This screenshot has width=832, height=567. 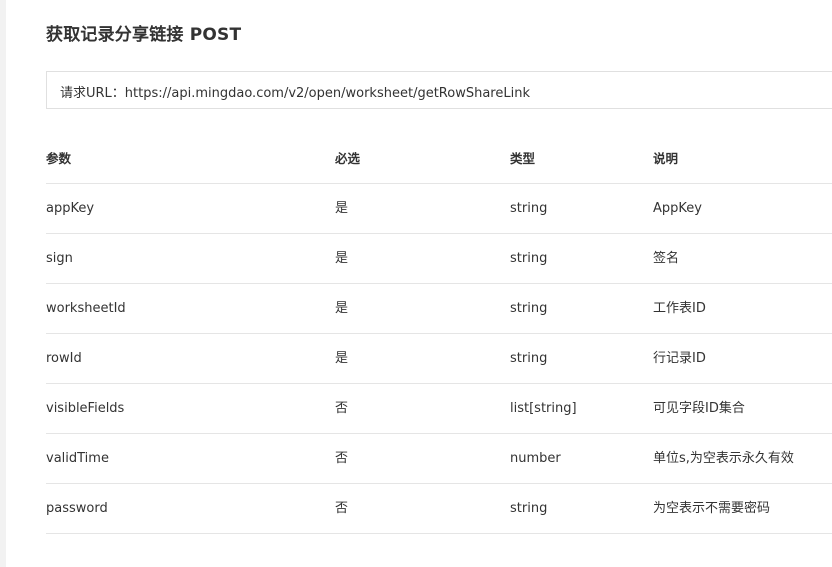 I want to click on param-name: rowId, so click(x=64, y=358).